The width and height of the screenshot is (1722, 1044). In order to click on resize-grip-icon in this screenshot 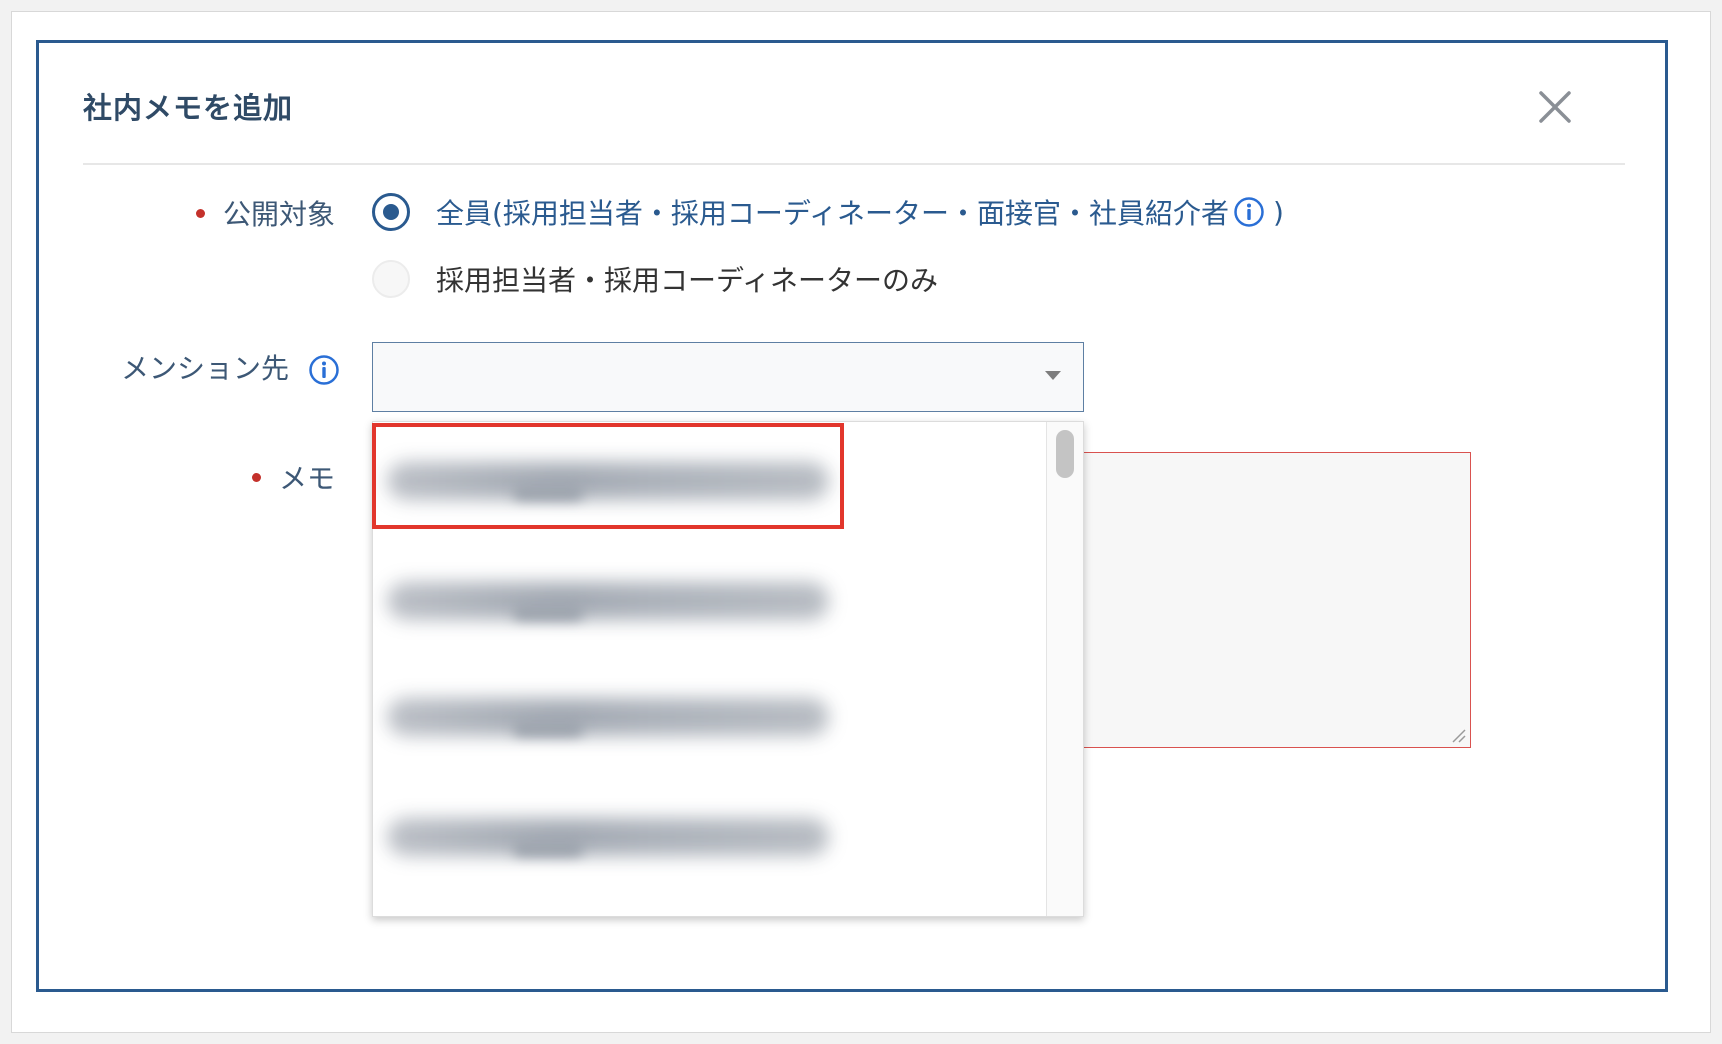, I will do `click(1458, 735)`.